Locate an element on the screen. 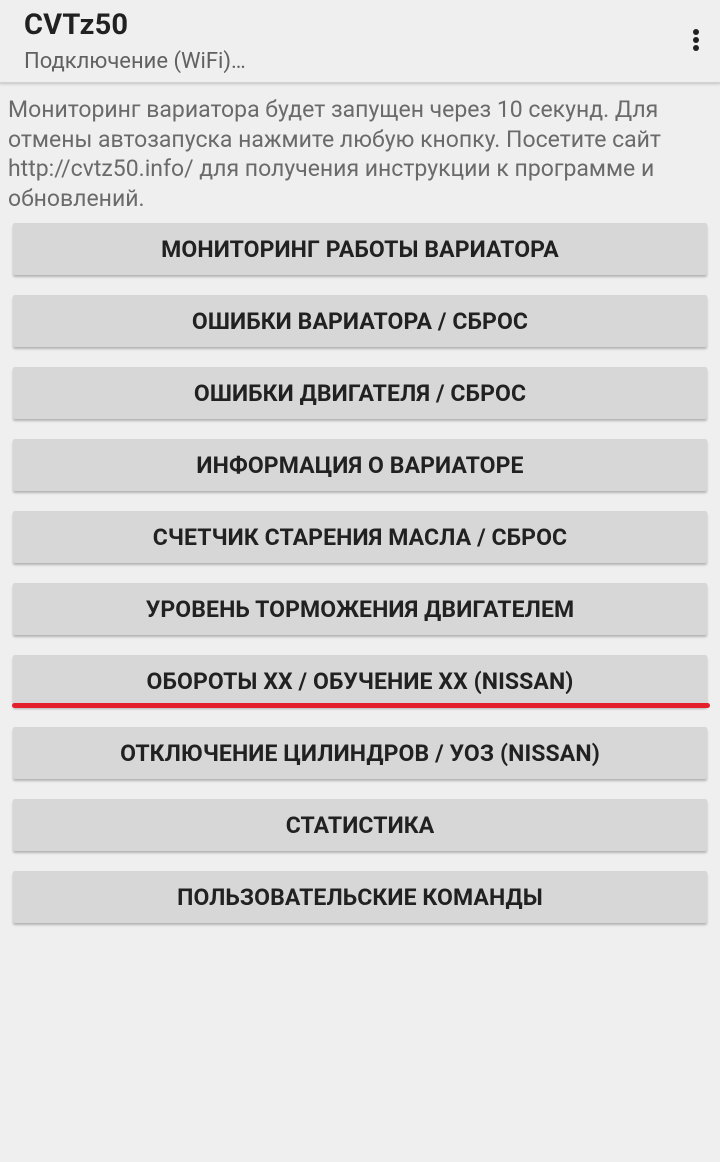 This screenshot has width=720, height=1162. cvt-monitoring-button: МОНИТОРИНГ РАБОТЫ ВАРИАТОРА is located at coordinates (360, 249).